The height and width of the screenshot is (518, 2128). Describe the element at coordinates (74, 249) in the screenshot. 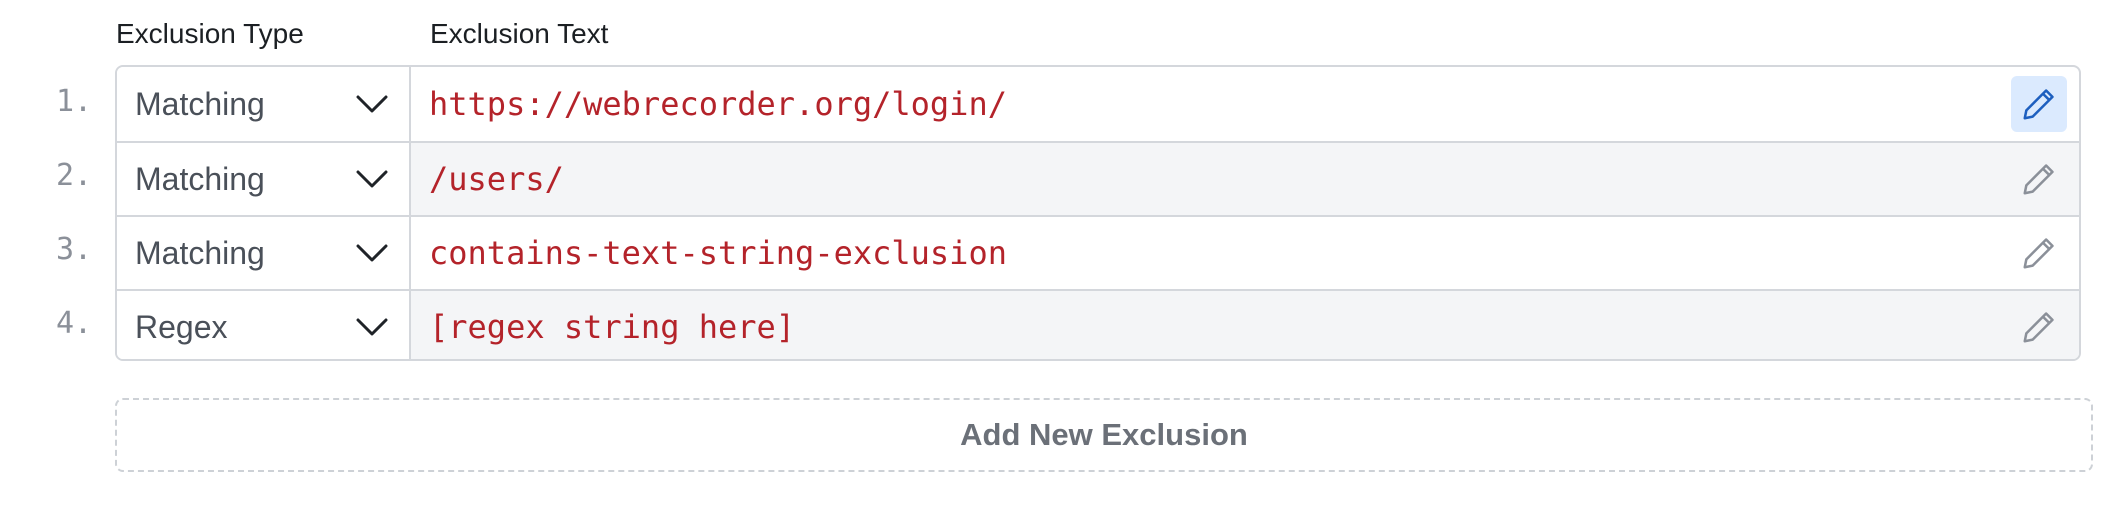

I see `row-number: 3.` at that location.